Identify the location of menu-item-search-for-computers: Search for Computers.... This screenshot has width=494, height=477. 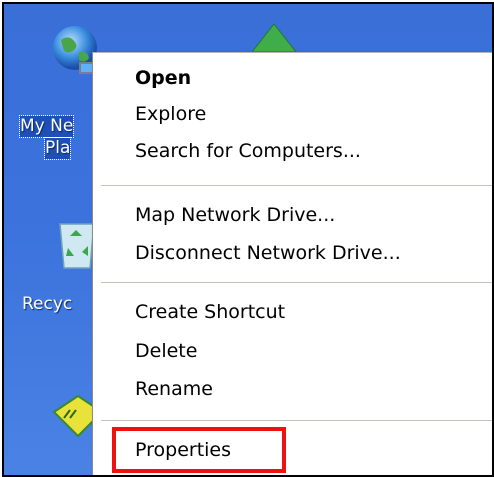
(292, 151).